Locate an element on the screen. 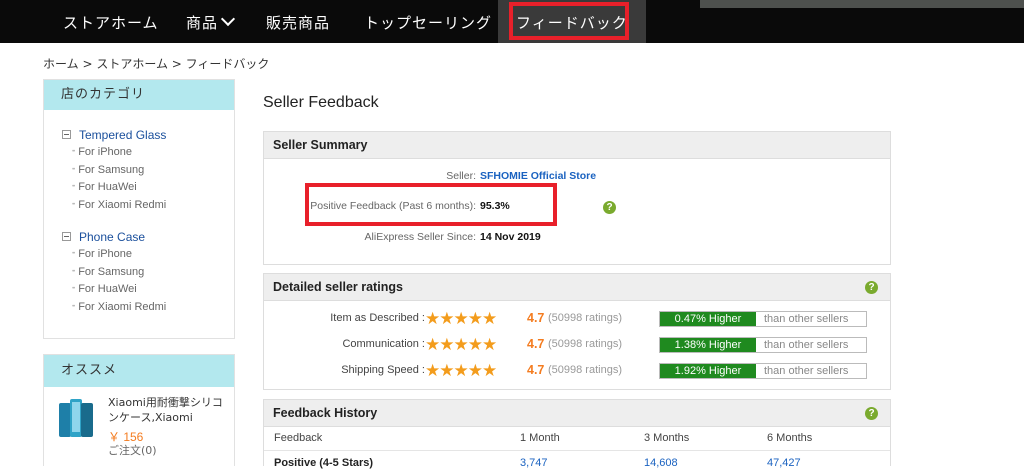 This screenshot has height=472, width=1024. history-row-label: Positive (4-5 Stars) is located at coordinates (324, 463).